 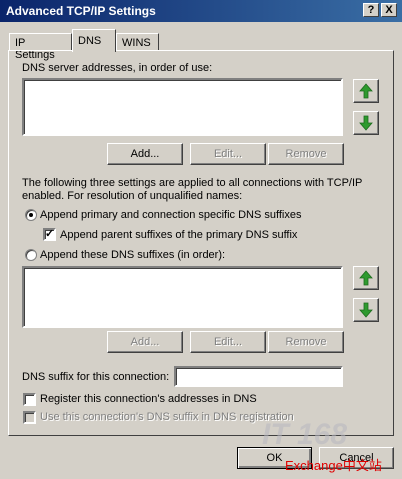 What do you see at coordinates (389, 10) in the screenshot?
I see `close-button: X` at bounding box center [389, 10].